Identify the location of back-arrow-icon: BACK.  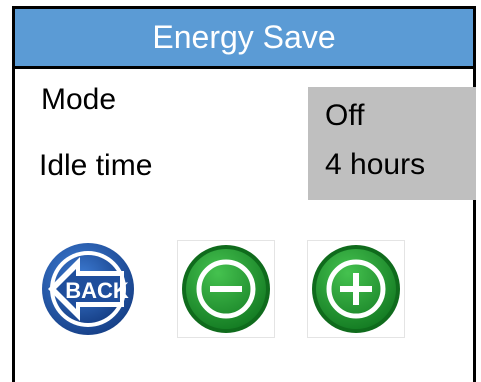
(88, 289).